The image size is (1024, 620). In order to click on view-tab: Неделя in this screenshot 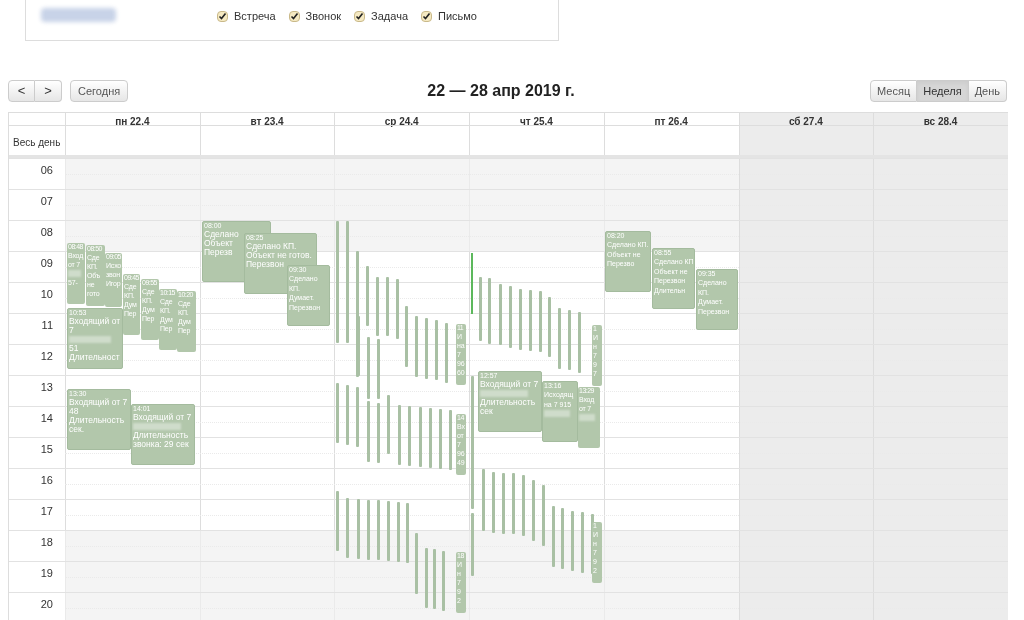, I will do `click(943, 91)`.